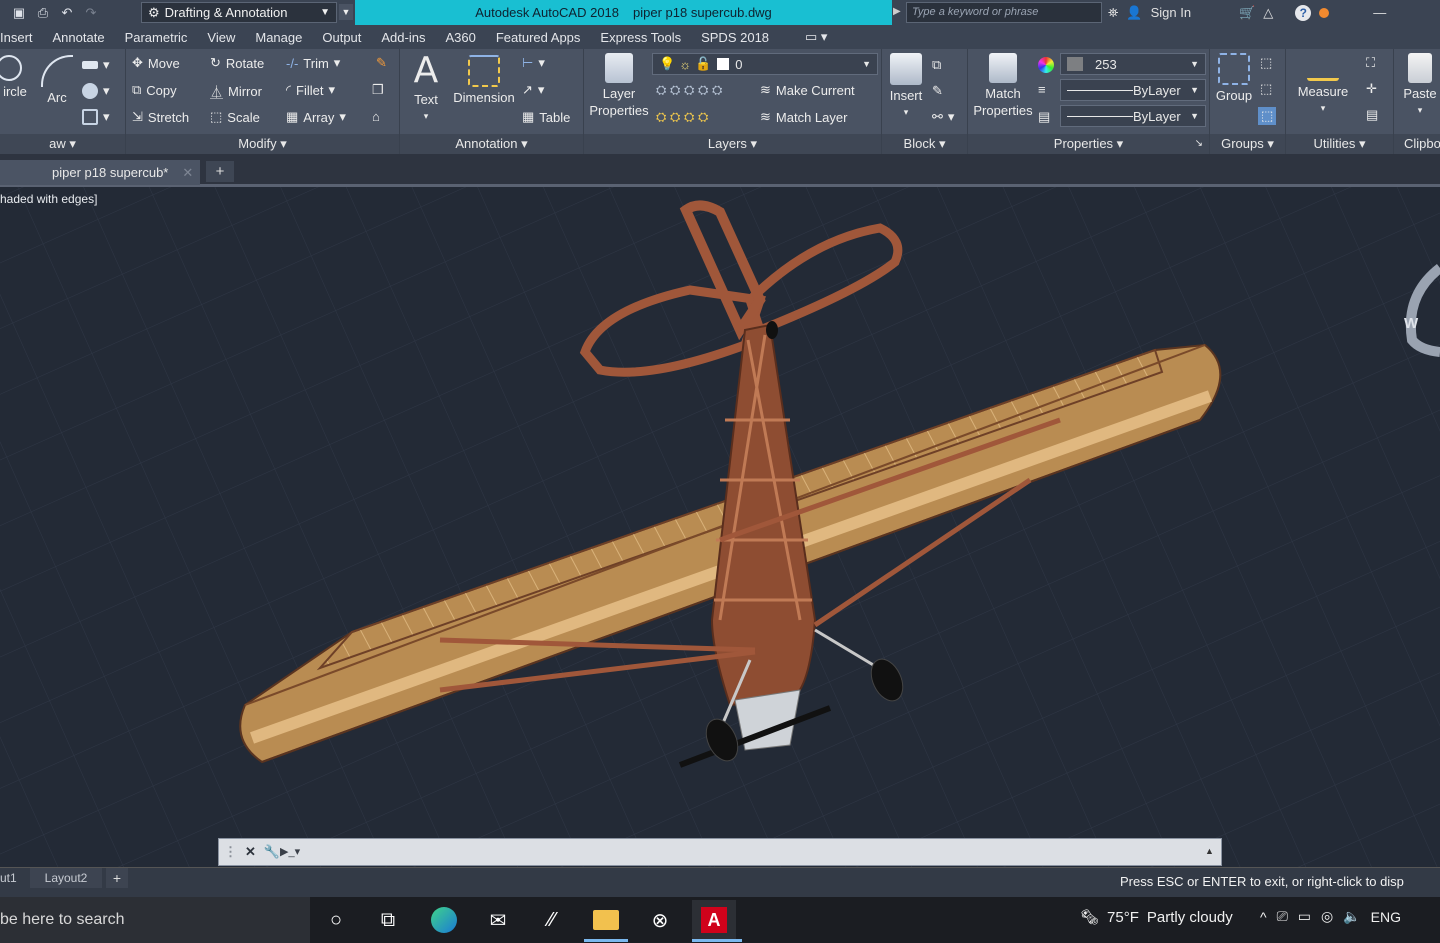 The height and width of the screenshot is (943, 1440). Describe the element at coordinates (316, 117) in the screenshot. I see `array-button: ▦ Array ▾` at that location.